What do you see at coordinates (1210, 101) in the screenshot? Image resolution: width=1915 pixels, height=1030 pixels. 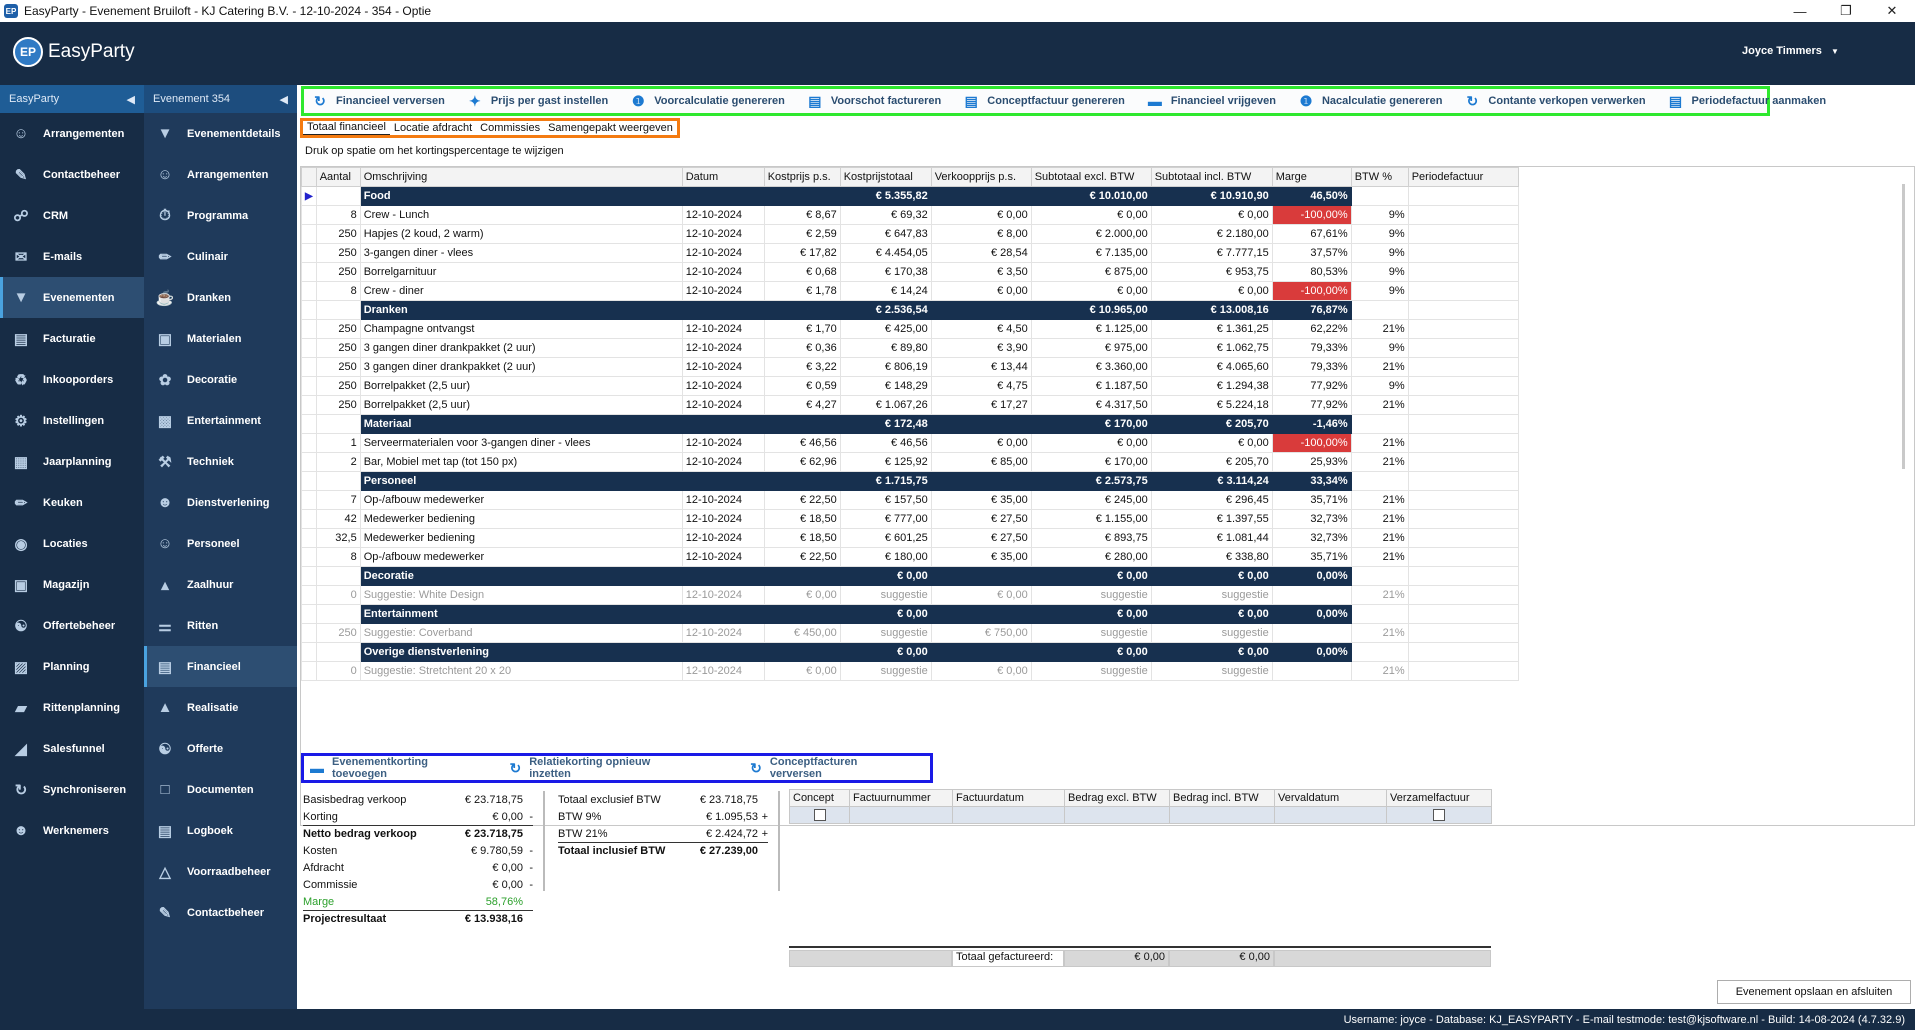 I see `toolbar-button-financieel-vrijgeven: ▬ Financieel vrijgeven` at bounding box center [1210, 101].